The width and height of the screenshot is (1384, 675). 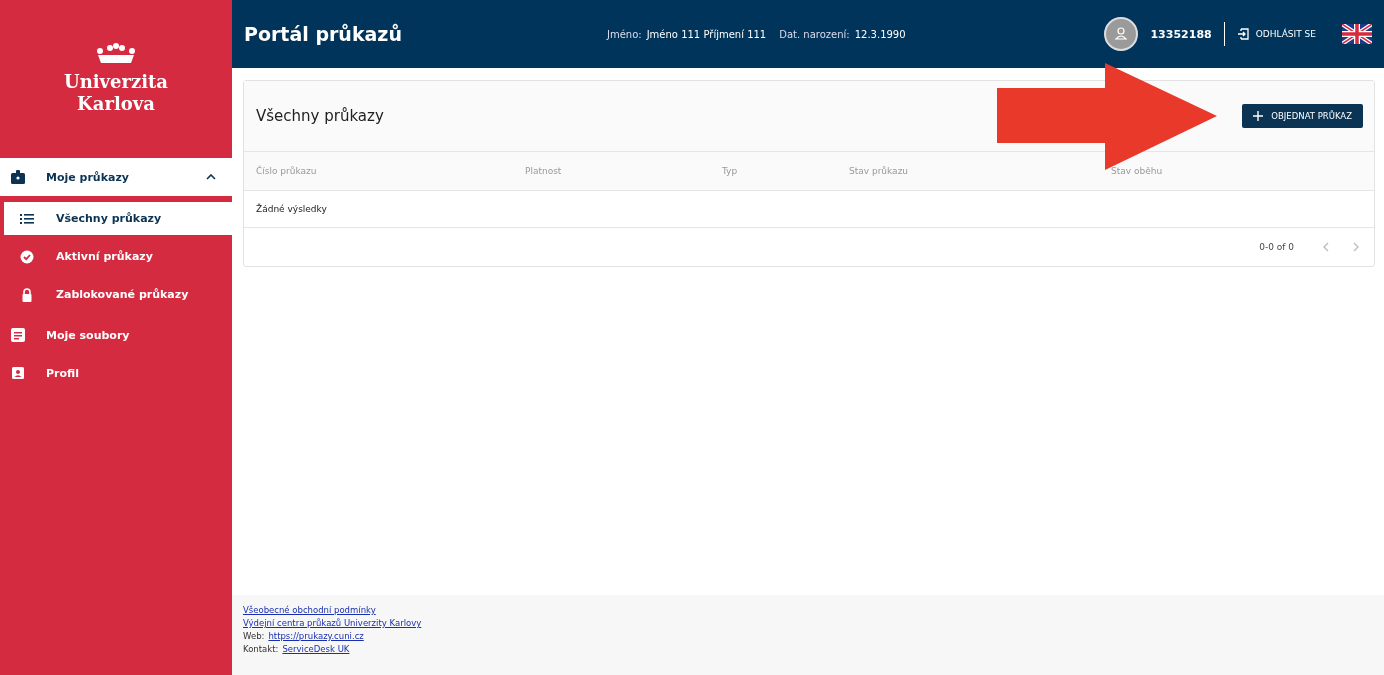 I want to click on pagination-range: 0-0 of 0, so click(x=1276, y=247).